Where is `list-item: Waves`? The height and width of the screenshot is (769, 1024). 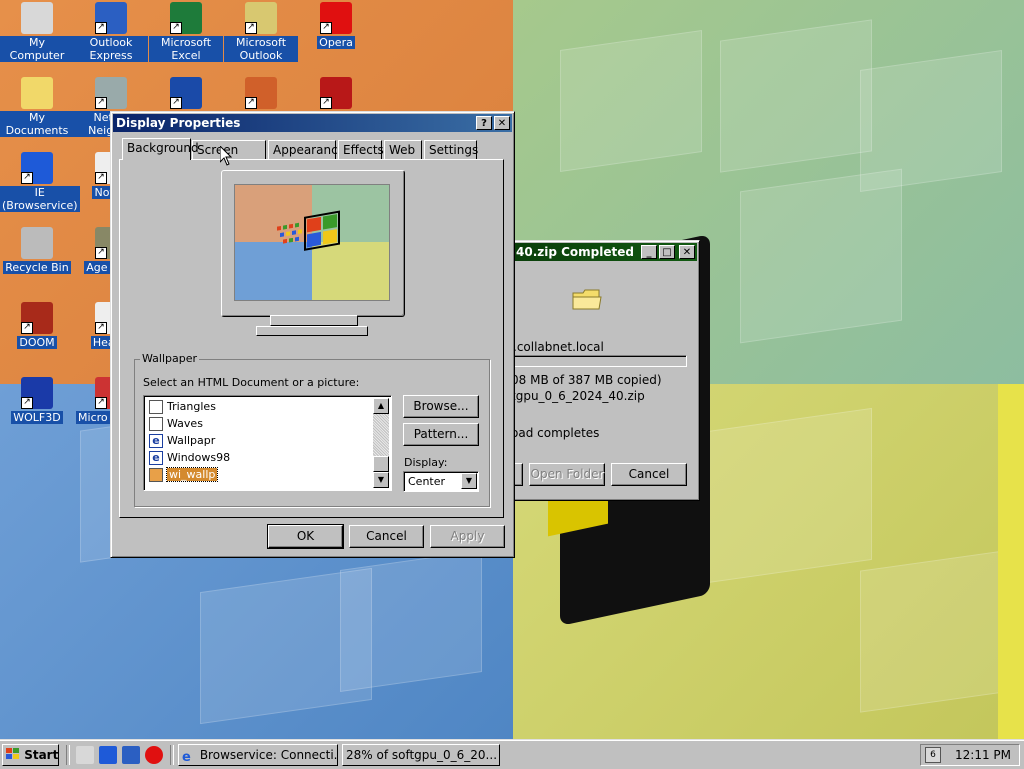
list-item: Waves is located at coordinates (260, 423).